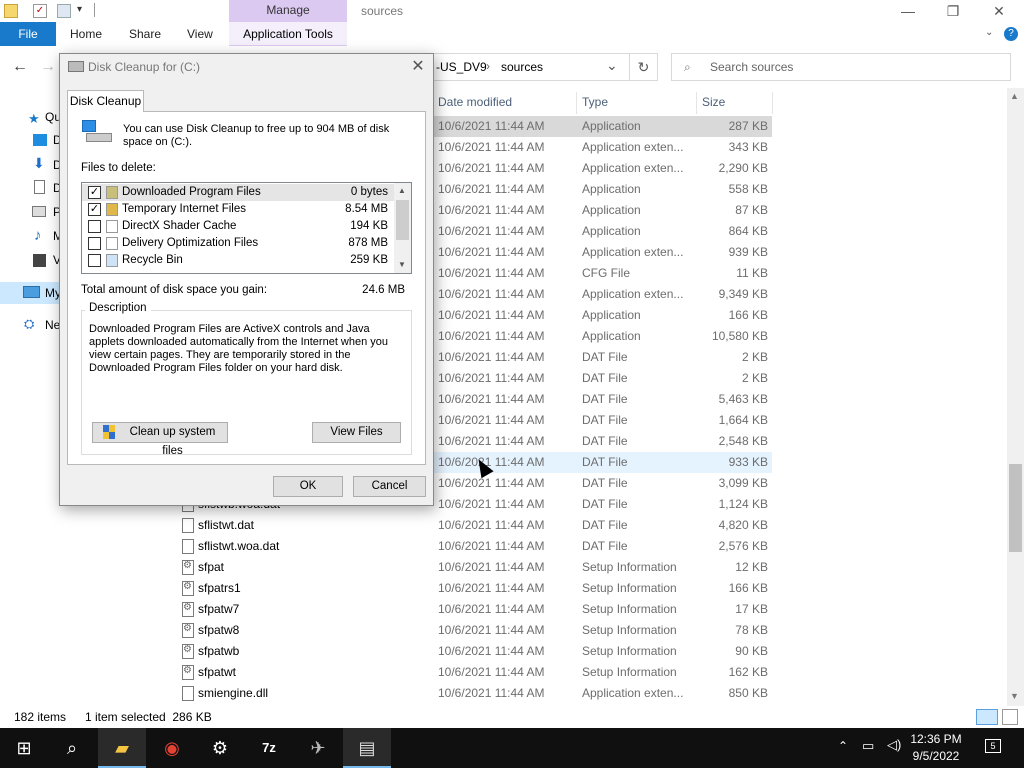 The height and width of the screenshot is (768, 1024). What do you see at coordinates (605, 378) in the screenshot?
I see `file-type: DAT File` at bounding box center [605, 378].